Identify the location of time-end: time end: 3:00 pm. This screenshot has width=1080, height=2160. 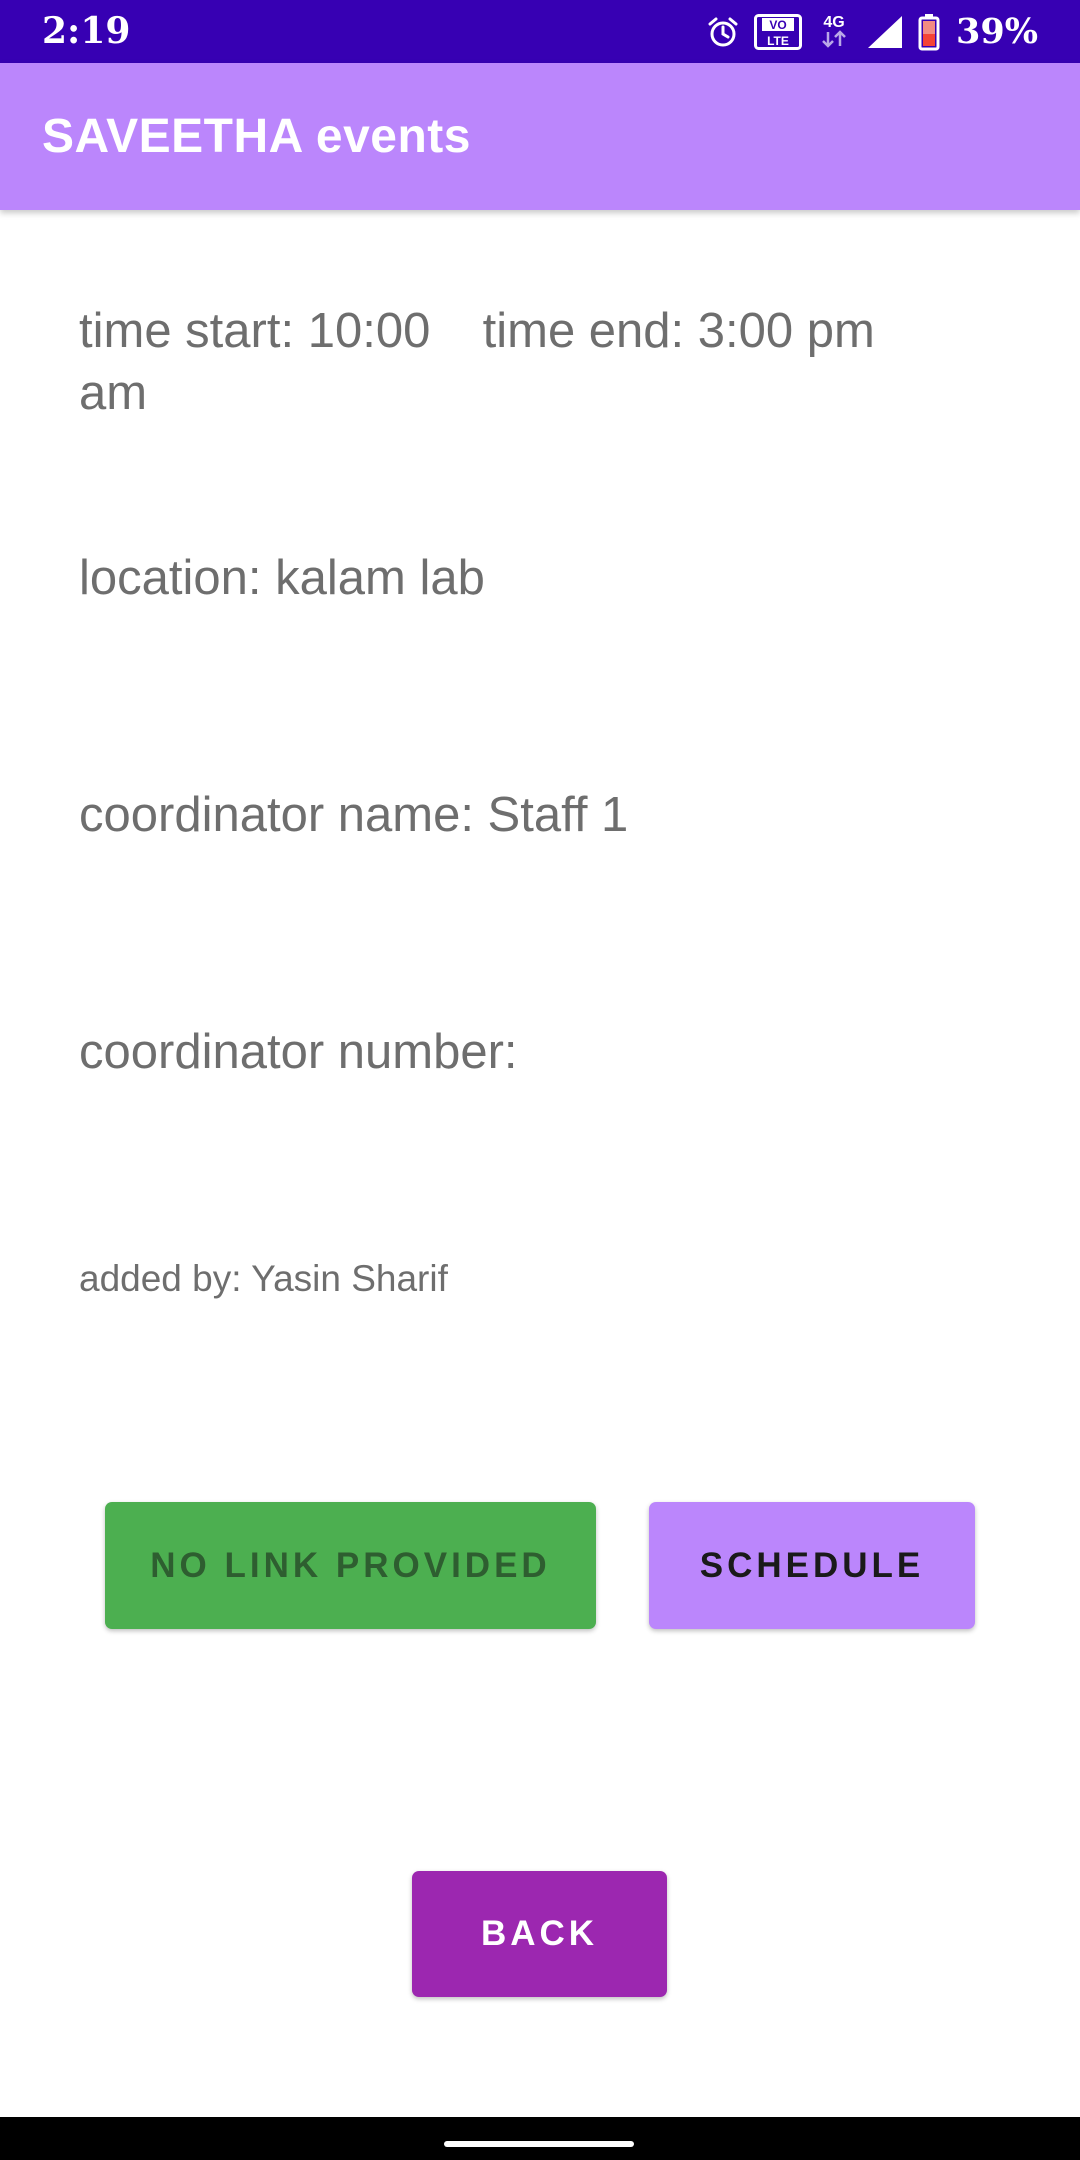
(678, 331).